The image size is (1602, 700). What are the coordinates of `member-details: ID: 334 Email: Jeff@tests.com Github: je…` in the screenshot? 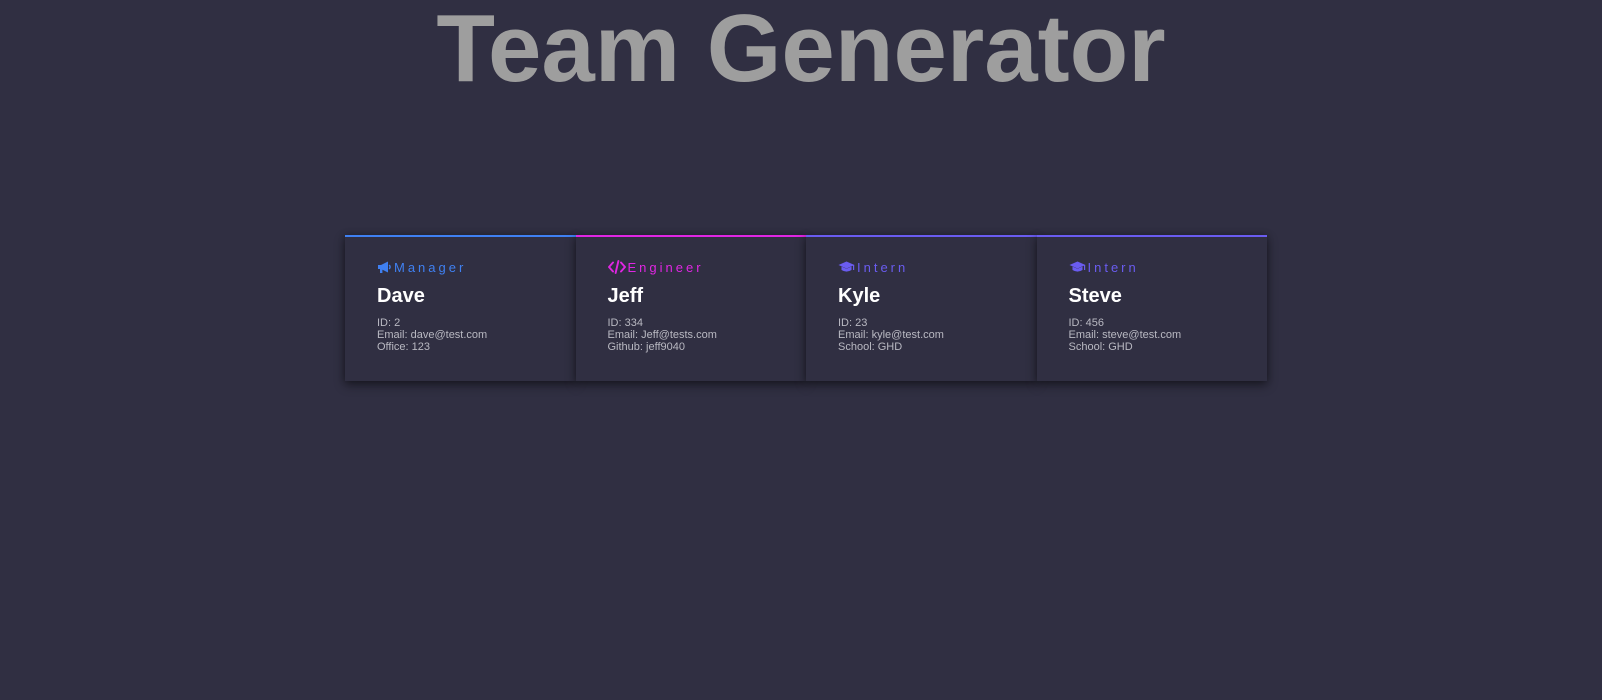 It's located at (707, 335).